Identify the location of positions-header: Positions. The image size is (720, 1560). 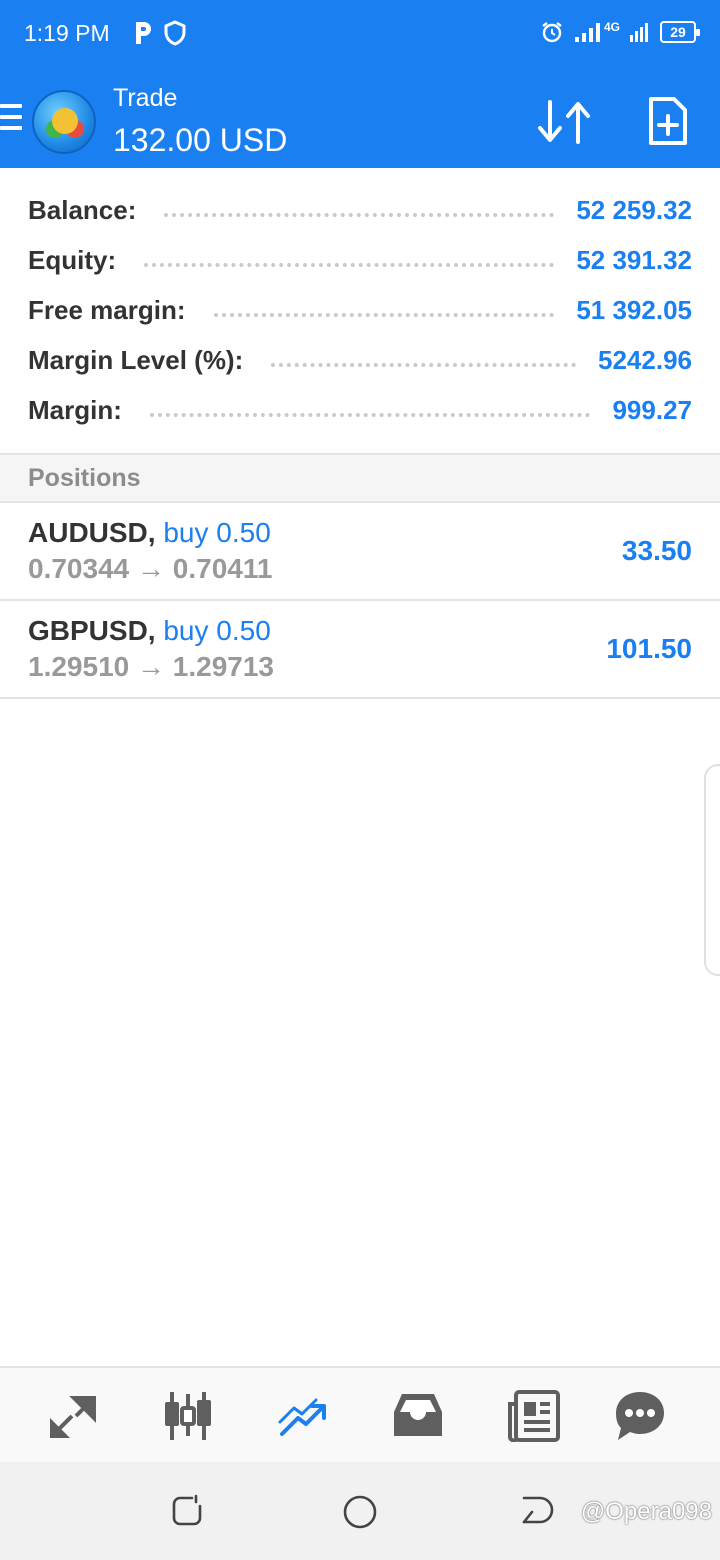
(360, 478).